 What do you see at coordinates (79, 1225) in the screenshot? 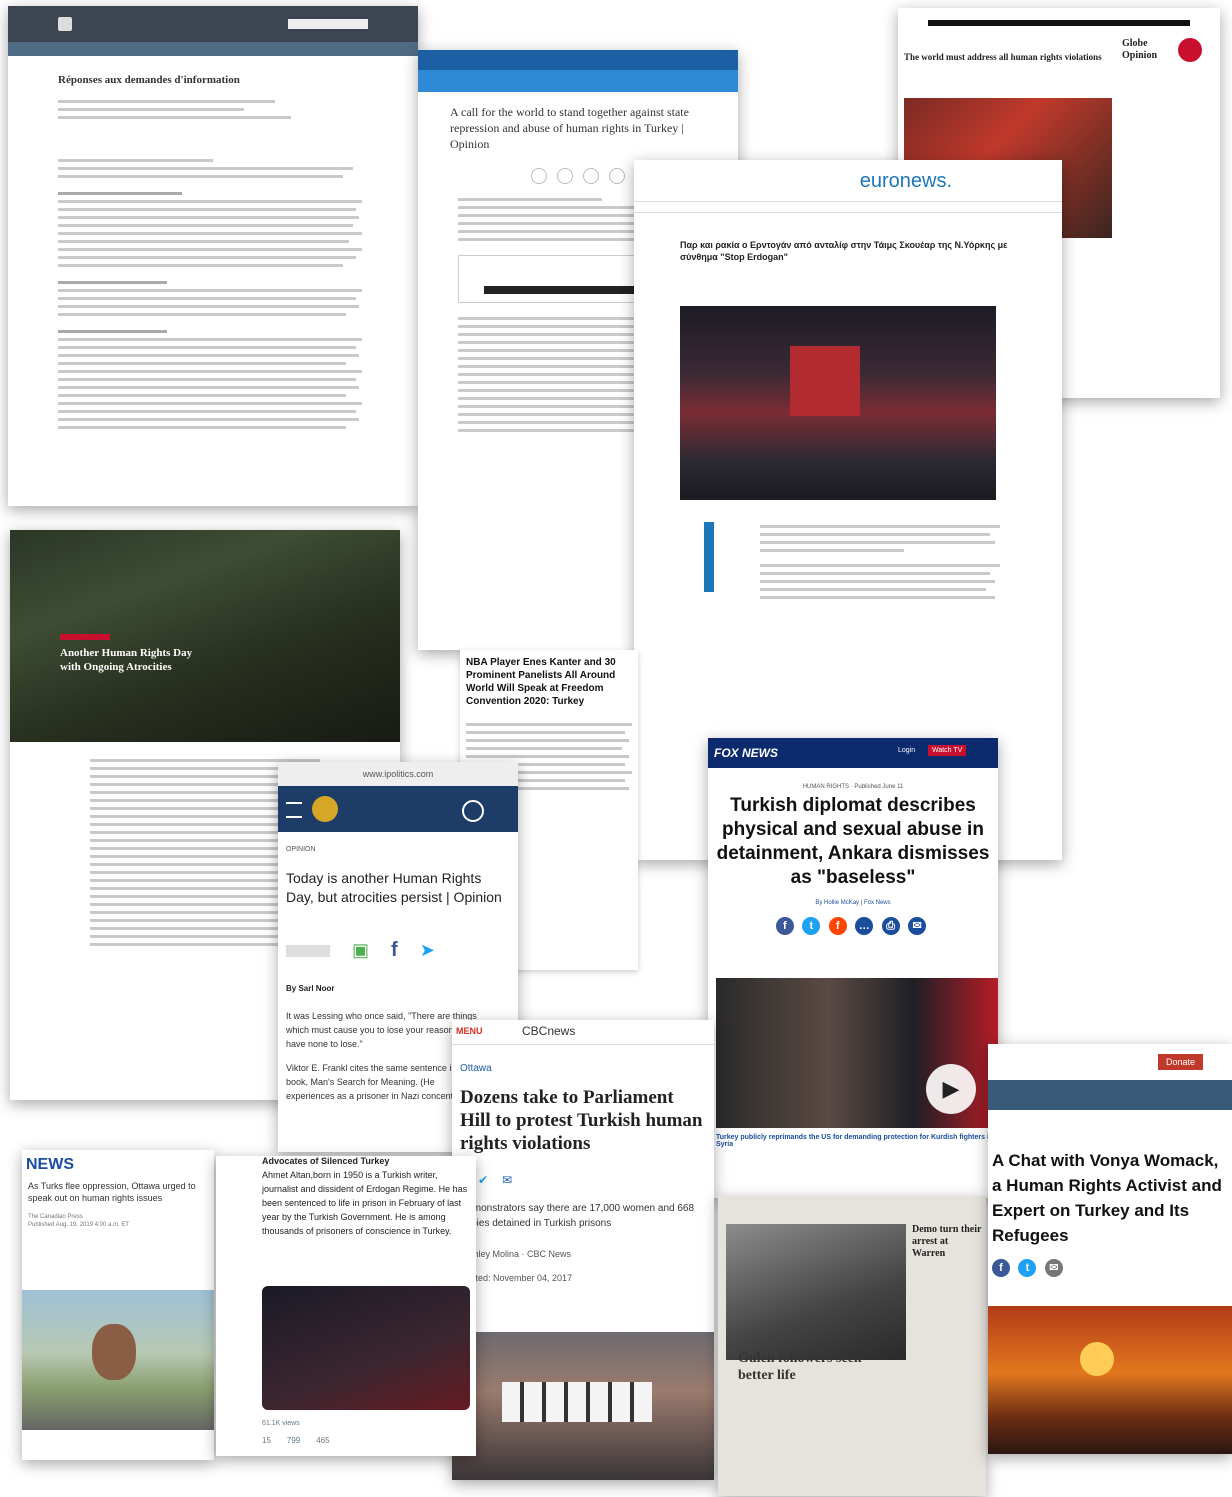
I see `published-date: Published Aug. 19, 2019 4:00 a.m. ET` at bounding box center [79, 1225].